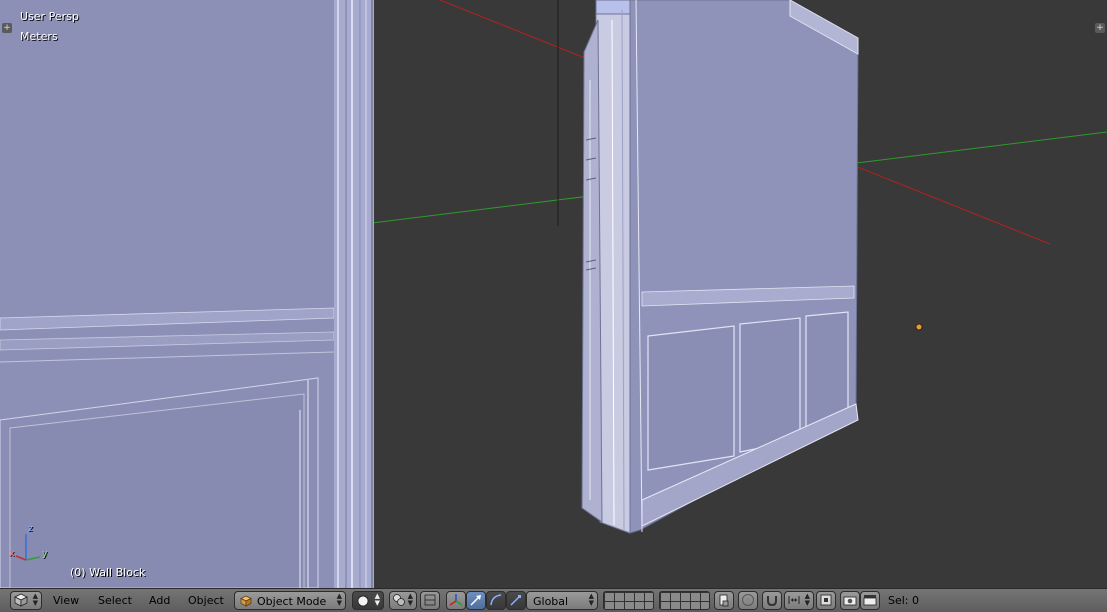  What do you see at coordinates (1100, 28) in the screenshot?
I see `region-expand-right-icon: +` at bounding box center [1100, 28].